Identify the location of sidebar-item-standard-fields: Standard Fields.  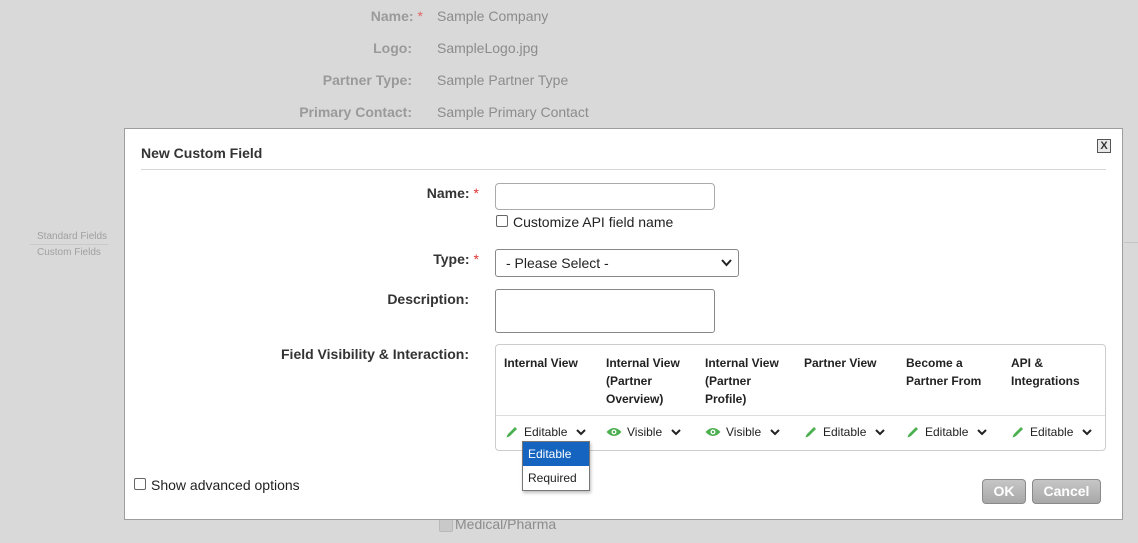
(72, 236).